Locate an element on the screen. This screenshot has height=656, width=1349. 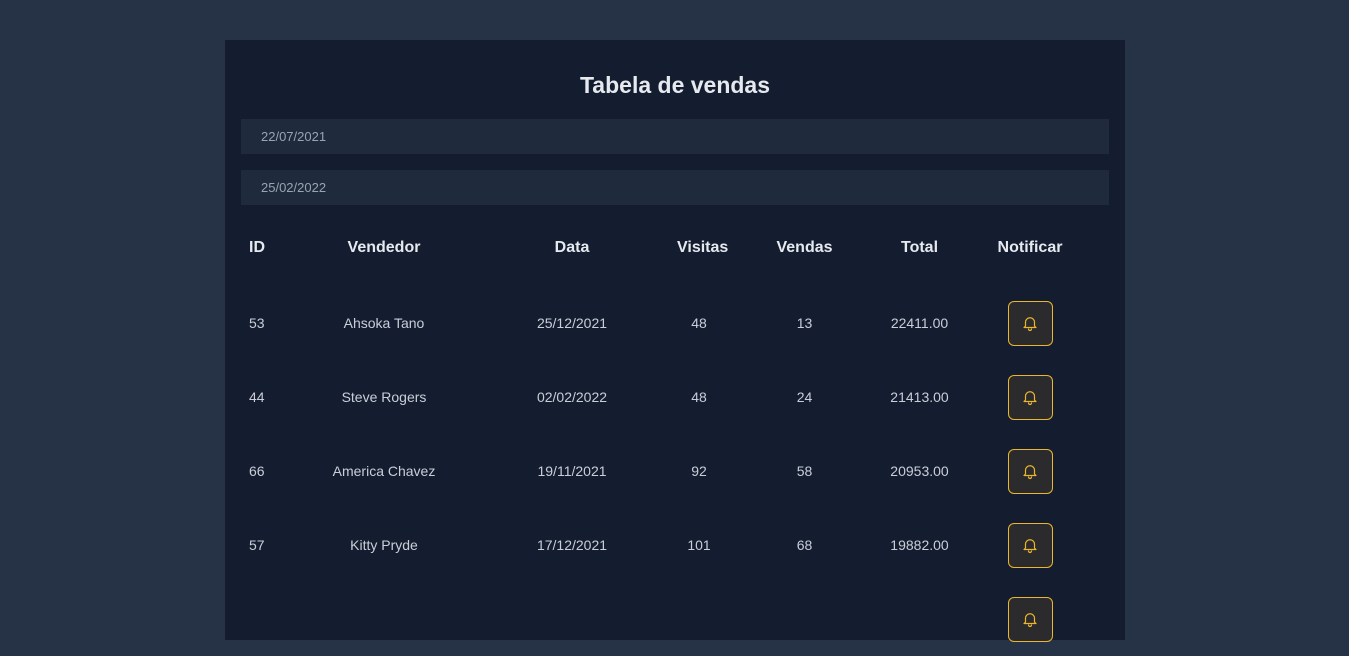
header-visits: Visitas is located at coordinates (703, 247).